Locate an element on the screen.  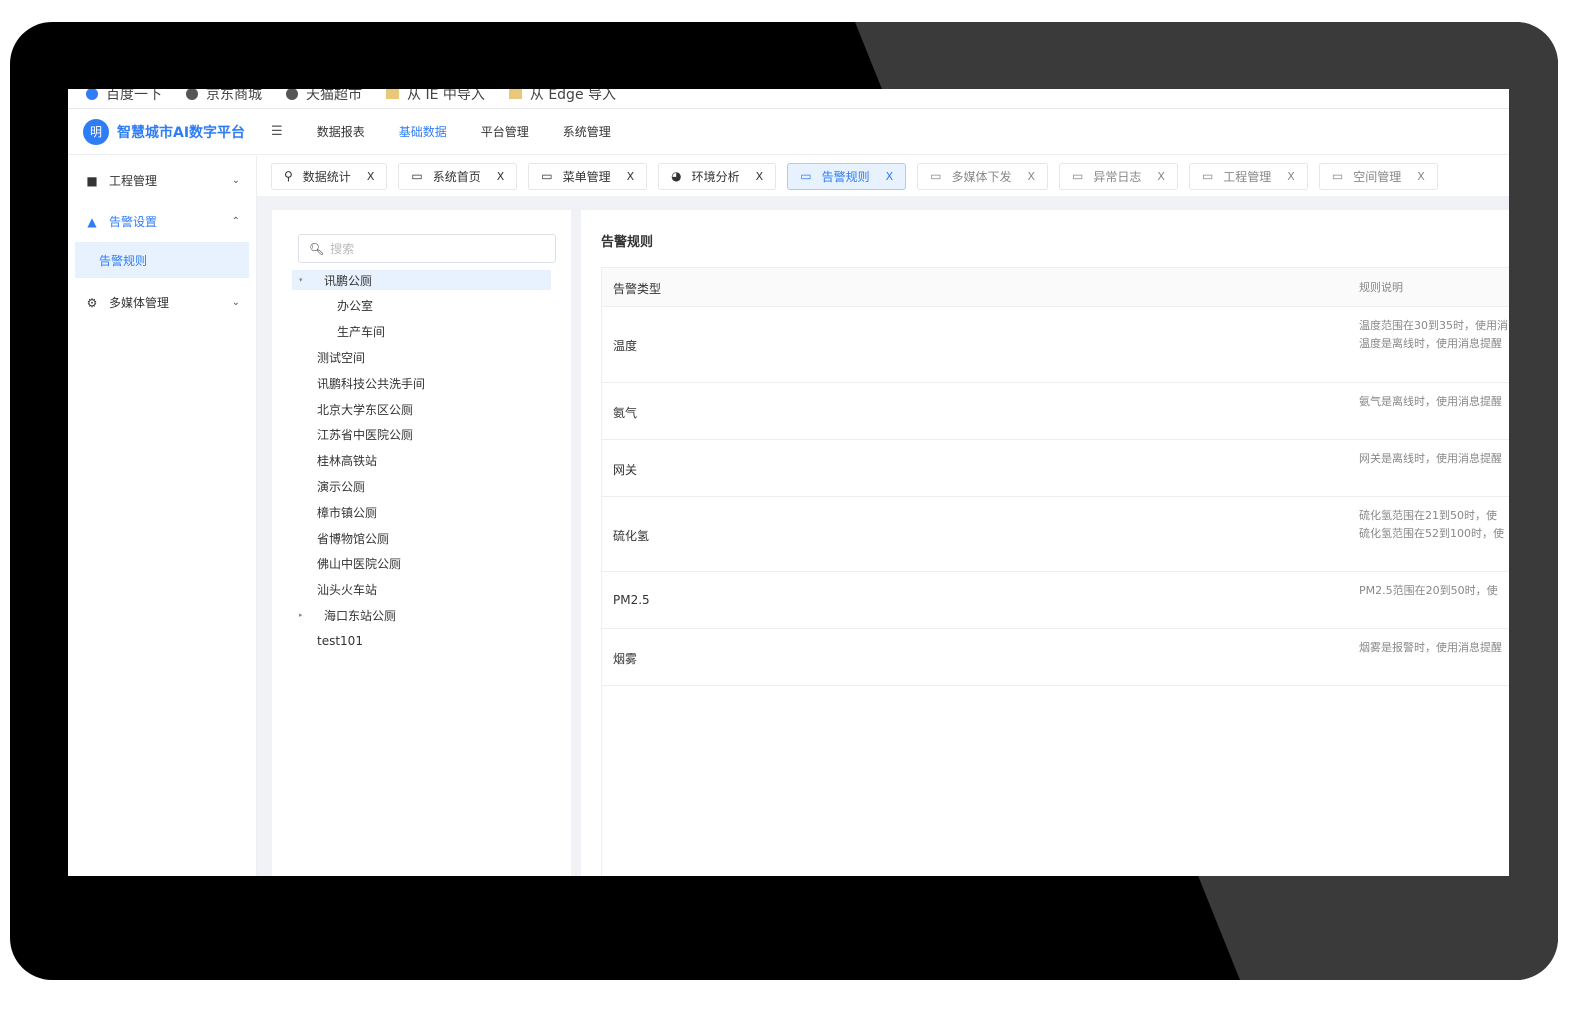
tree-node: test101 is located at coordinates (332, 641).